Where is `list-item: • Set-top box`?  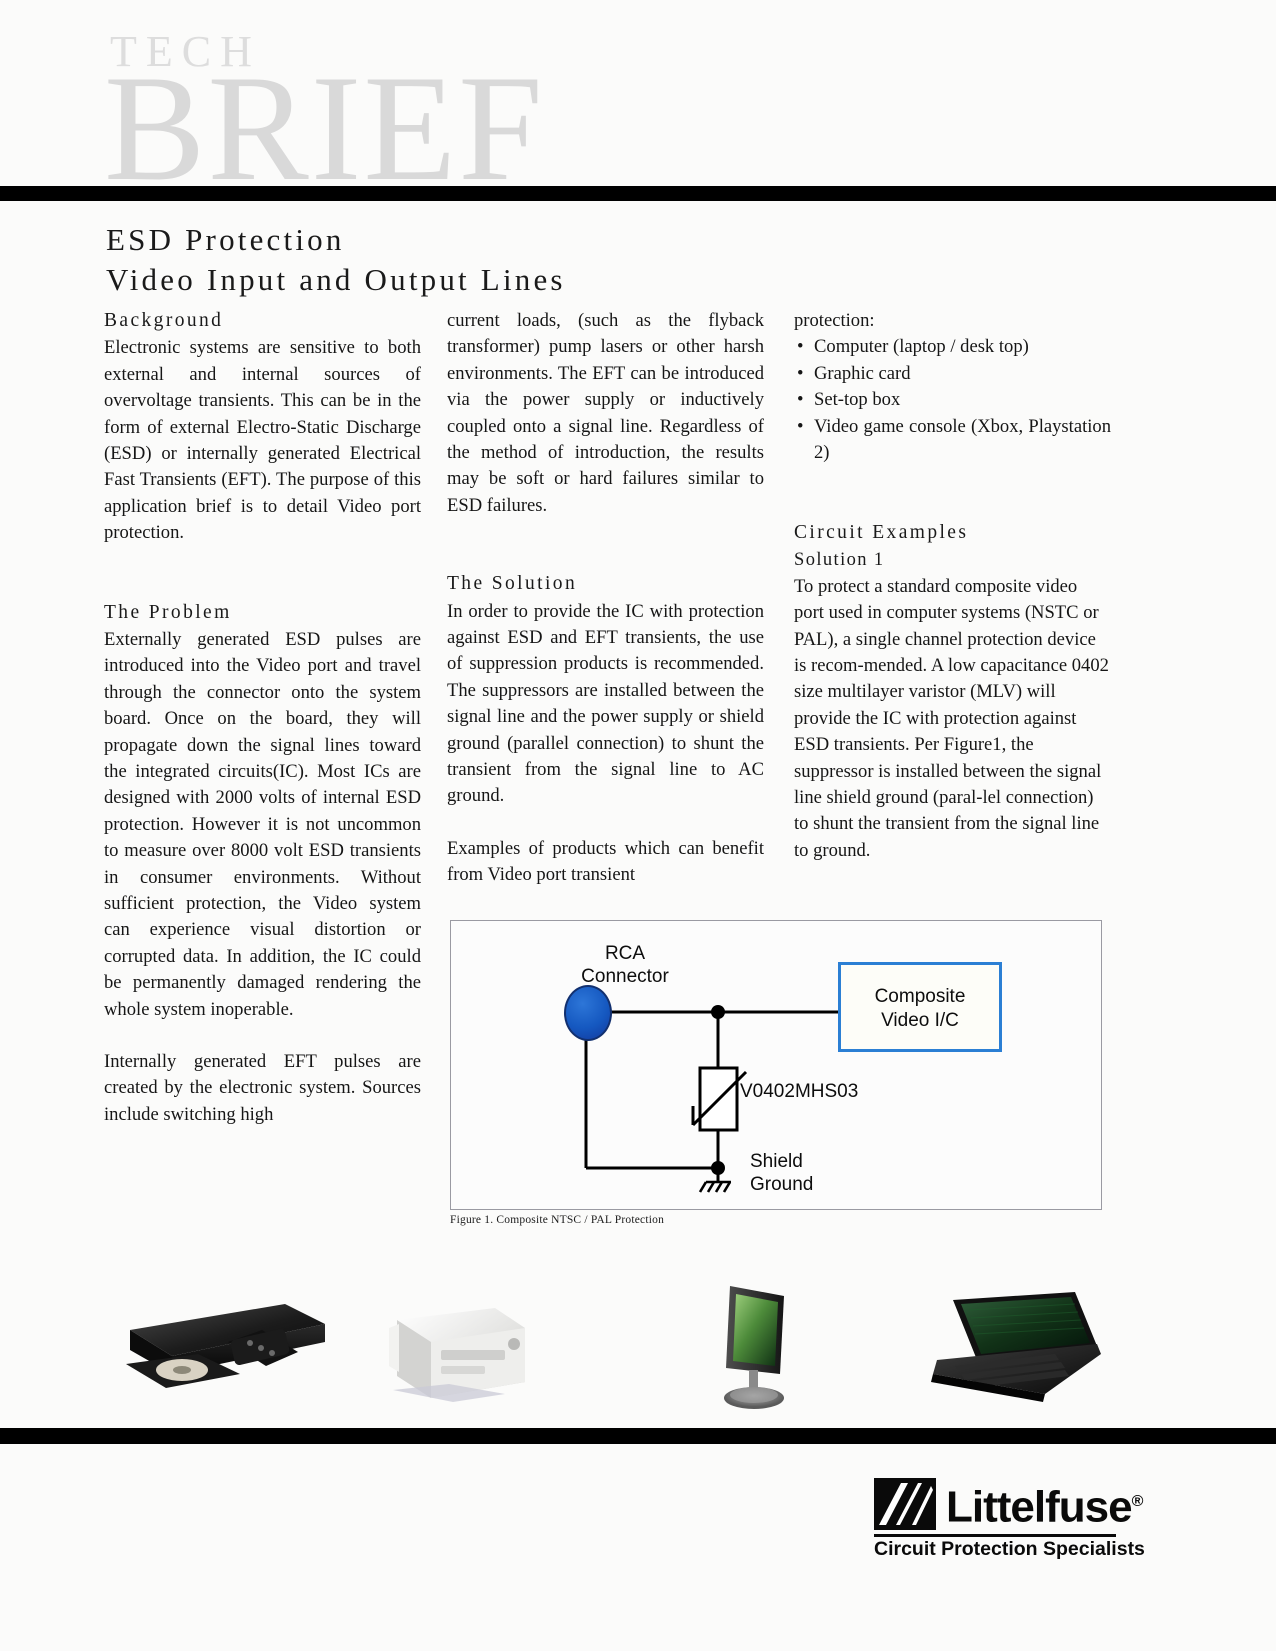
list-item: • Set-top box is located at coordinates (952, 400).